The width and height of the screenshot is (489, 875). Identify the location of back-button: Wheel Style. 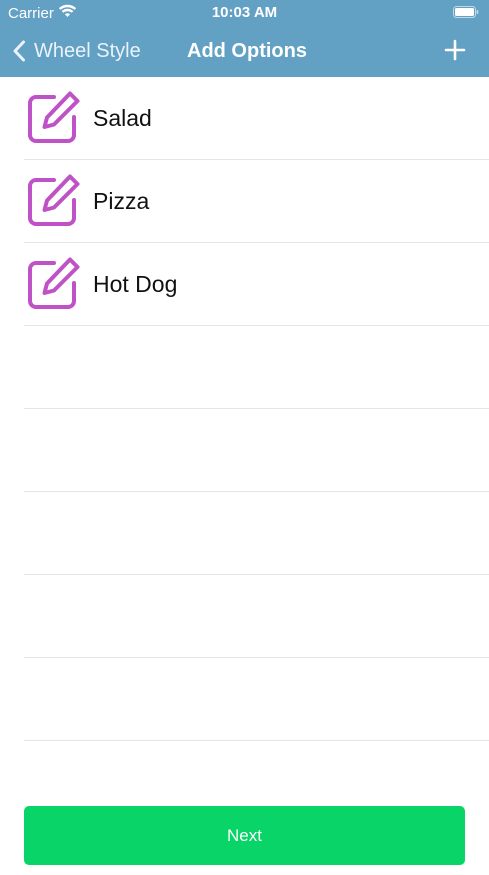
(76, 51).